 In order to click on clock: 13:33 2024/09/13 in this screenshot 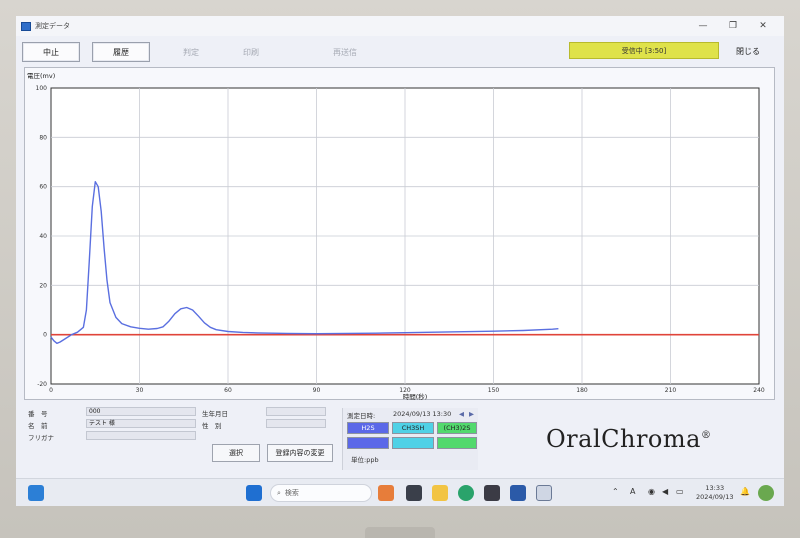, I will do `click(714, 493)`.